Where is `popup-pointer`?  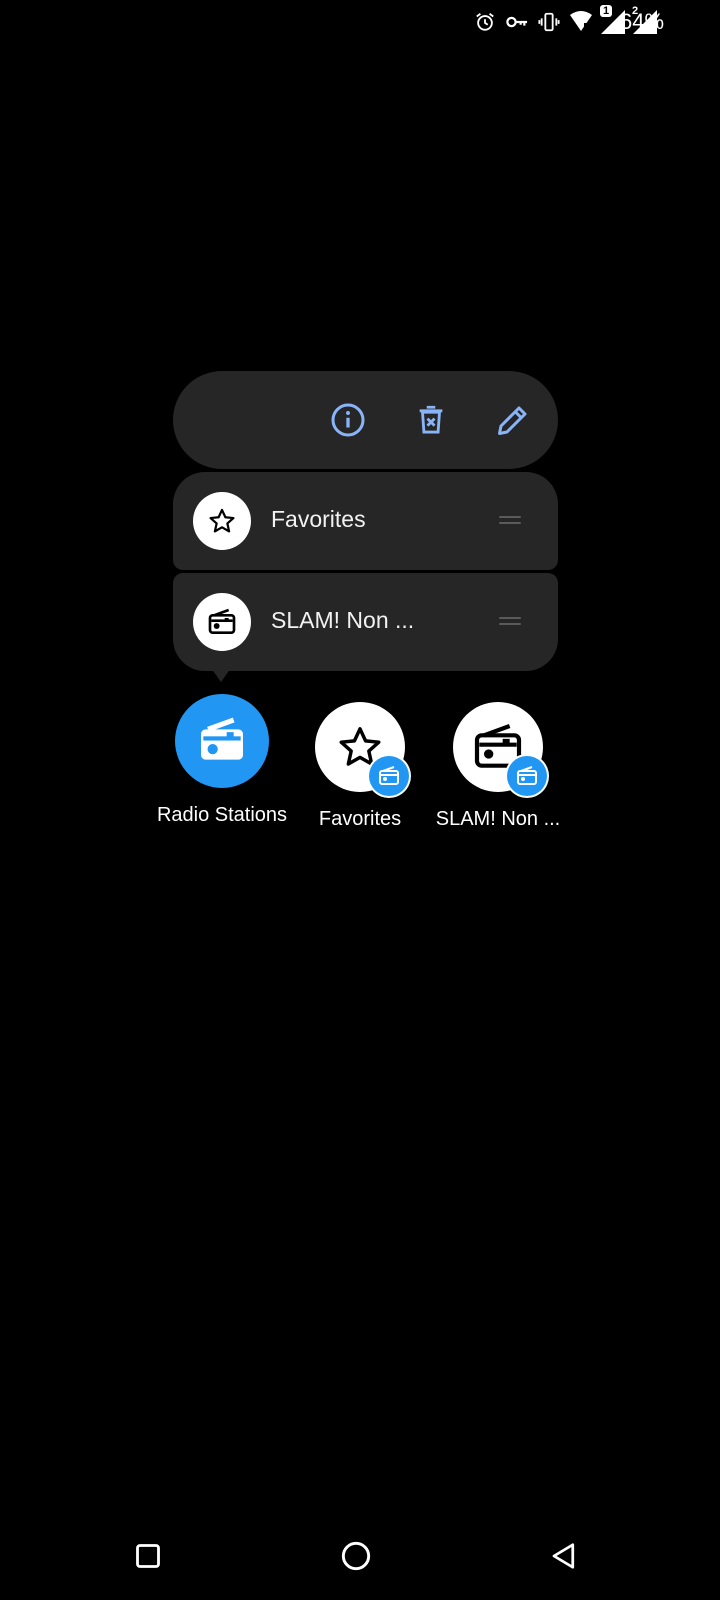 popup-pointer is located at coordinates (221, 675).